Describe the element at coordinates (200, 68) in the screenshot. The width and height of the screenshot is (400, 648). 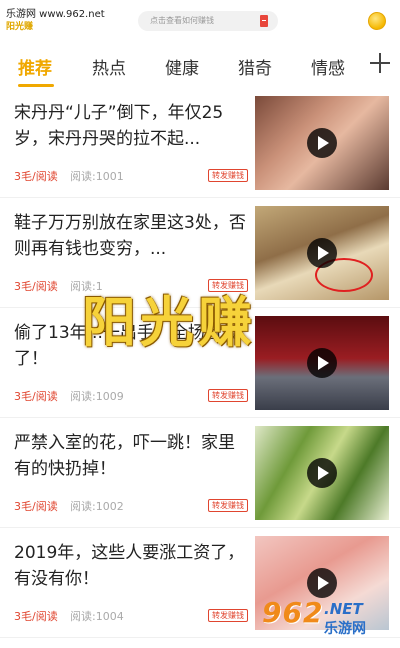
I see `category-tabs: 推荐 热点 健康 猎奇 情感` at that location.